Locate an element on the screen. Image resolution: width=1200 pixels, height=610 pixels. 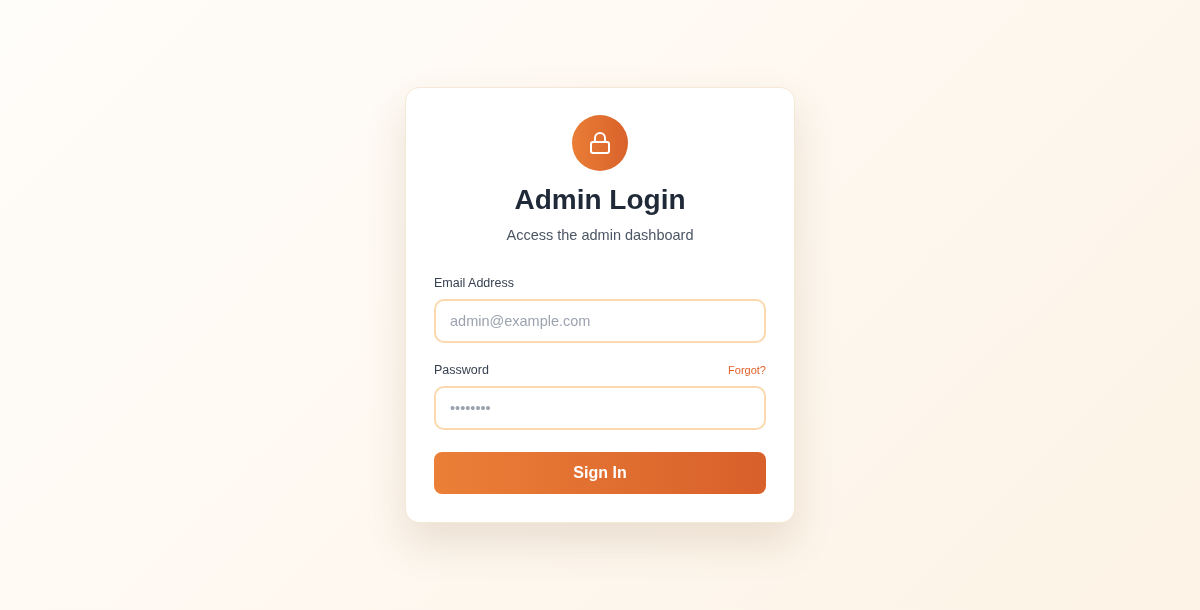
field-label: Password is located at coordinates (461, 370).